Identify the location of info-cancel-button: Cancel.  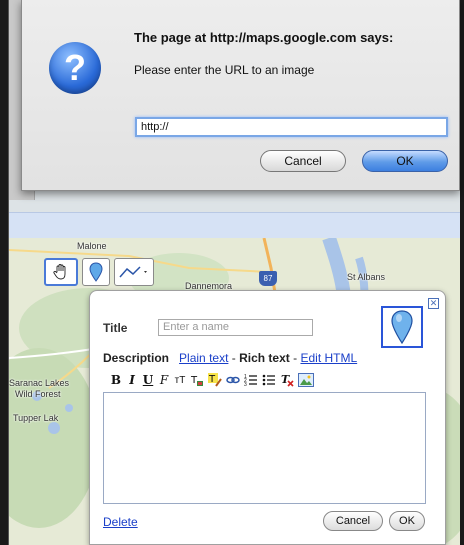
(353, 521).